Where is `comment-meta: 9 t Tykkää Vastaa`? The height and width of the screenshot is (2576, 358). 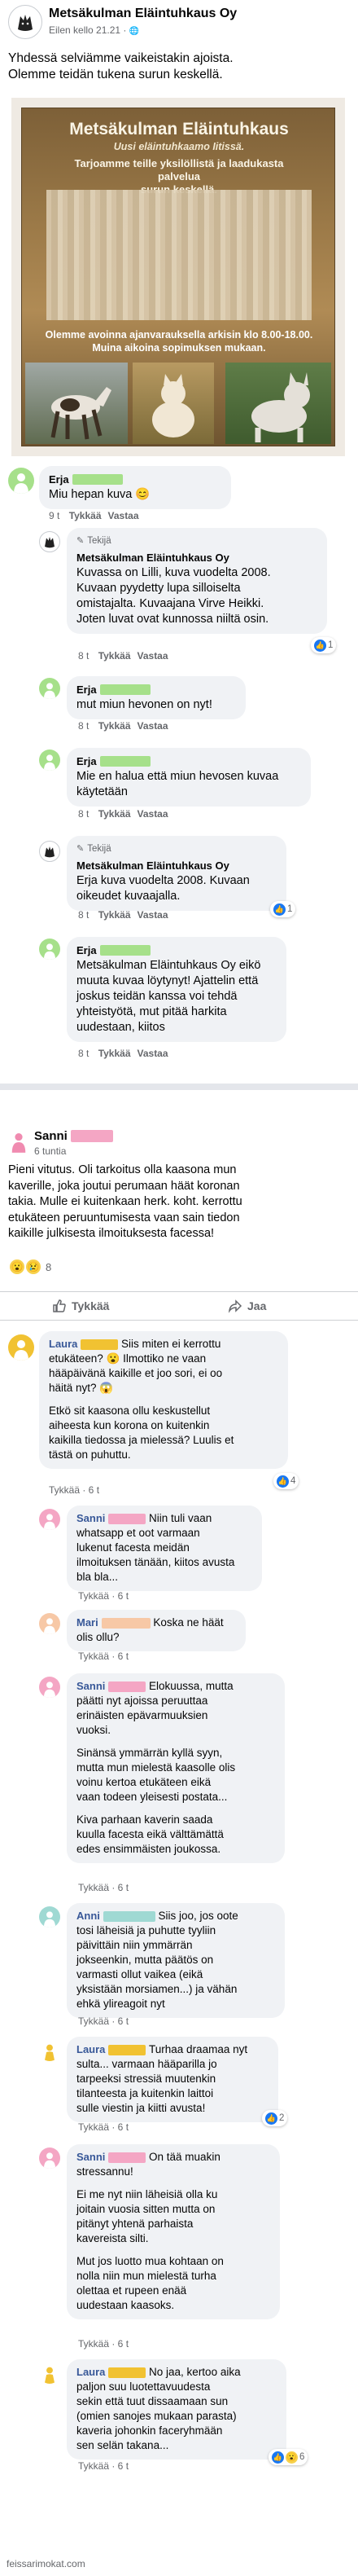
comment-meta: 9 t Tykkää Vastaa is located at coordinates (94, 515).